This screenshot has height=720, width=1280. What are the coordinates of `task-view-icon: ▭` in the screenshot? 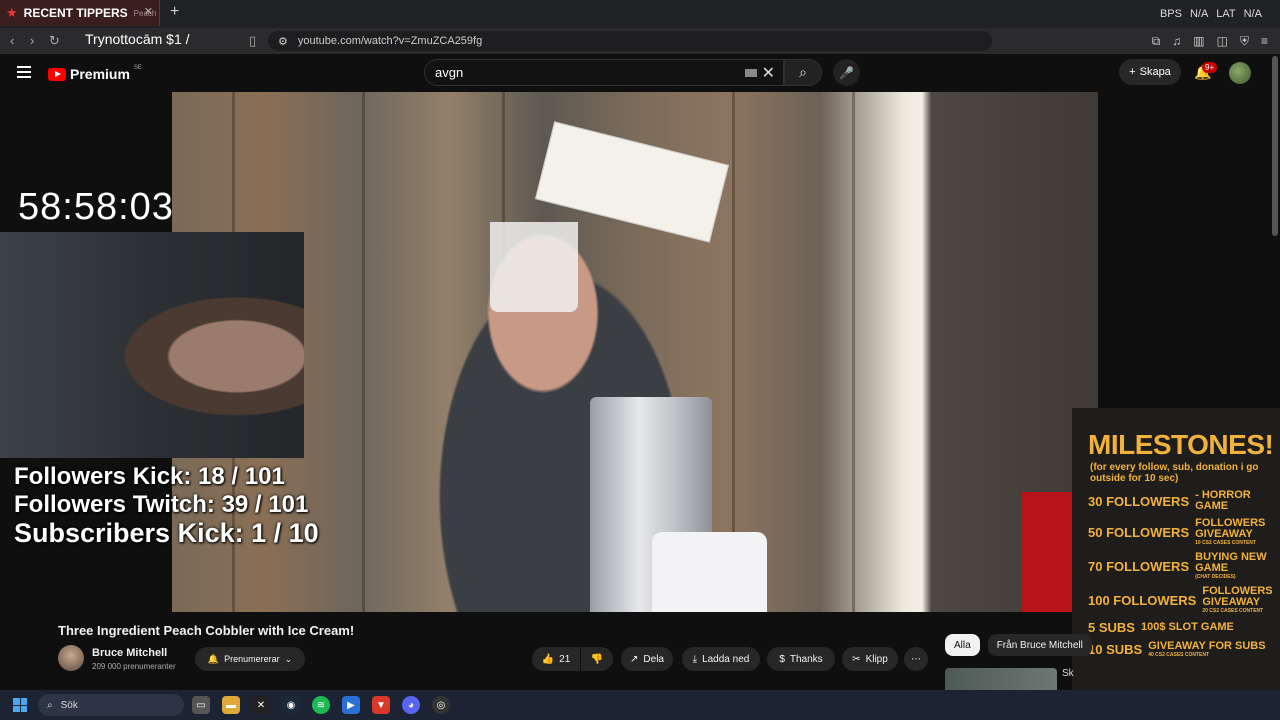 It's located at (201, 705).